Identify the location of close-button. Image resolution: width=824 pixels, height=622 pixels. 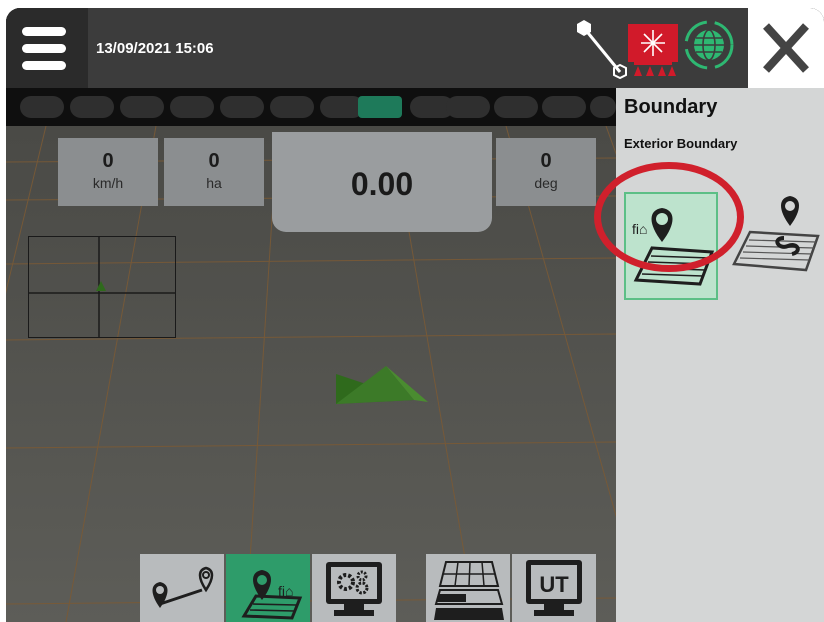
(786, 48).